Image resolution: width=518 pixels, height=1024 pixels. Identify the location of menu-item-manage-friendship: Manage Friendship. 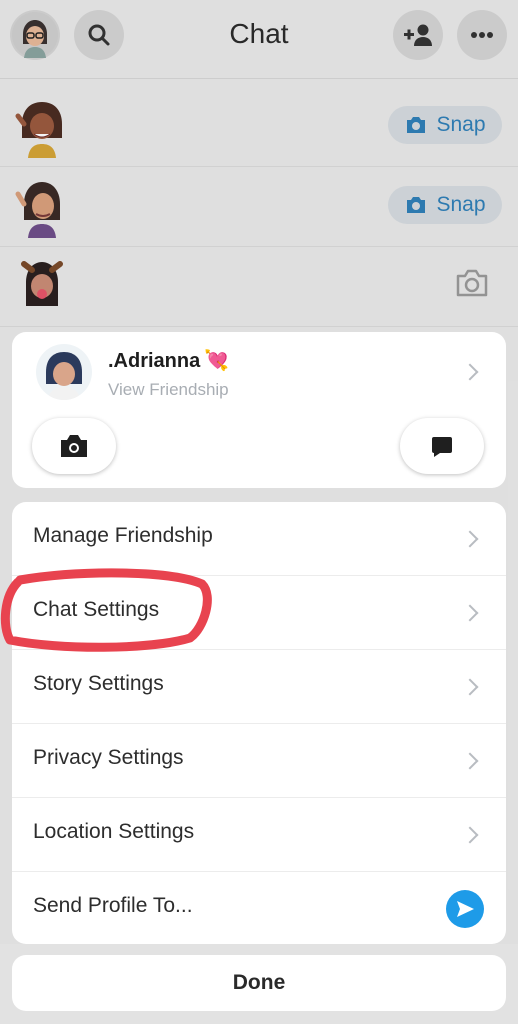
(259, 539).